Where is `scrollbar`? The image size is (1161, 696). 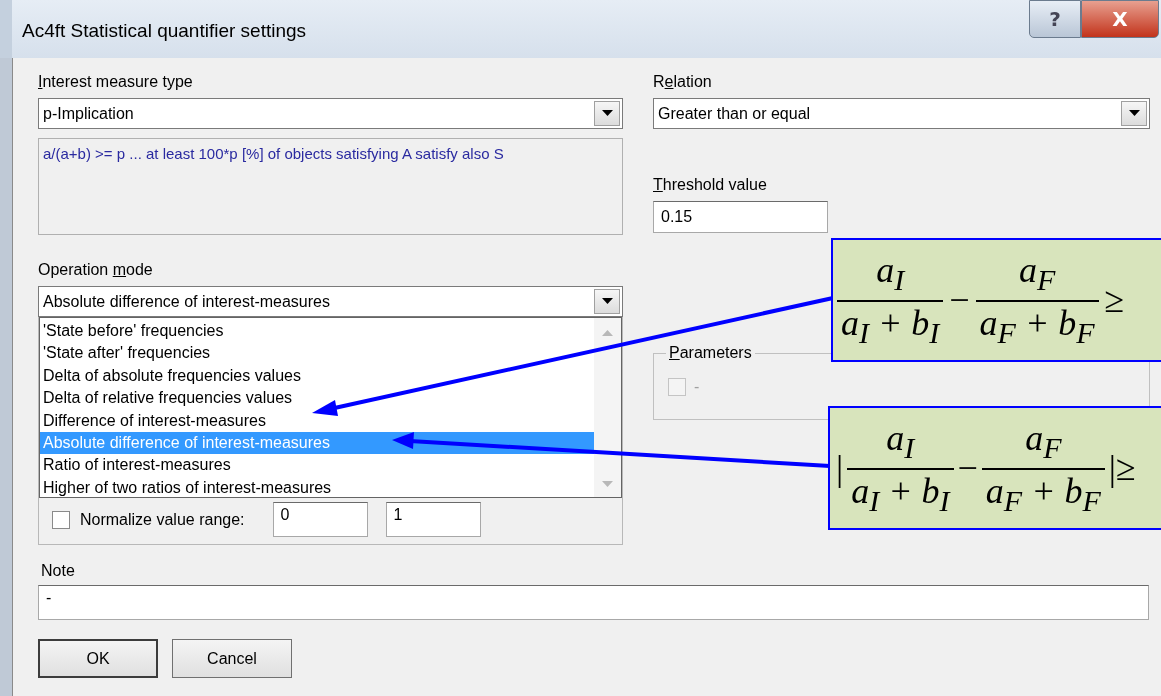
scrollbar is located at coordinates (607, 407).